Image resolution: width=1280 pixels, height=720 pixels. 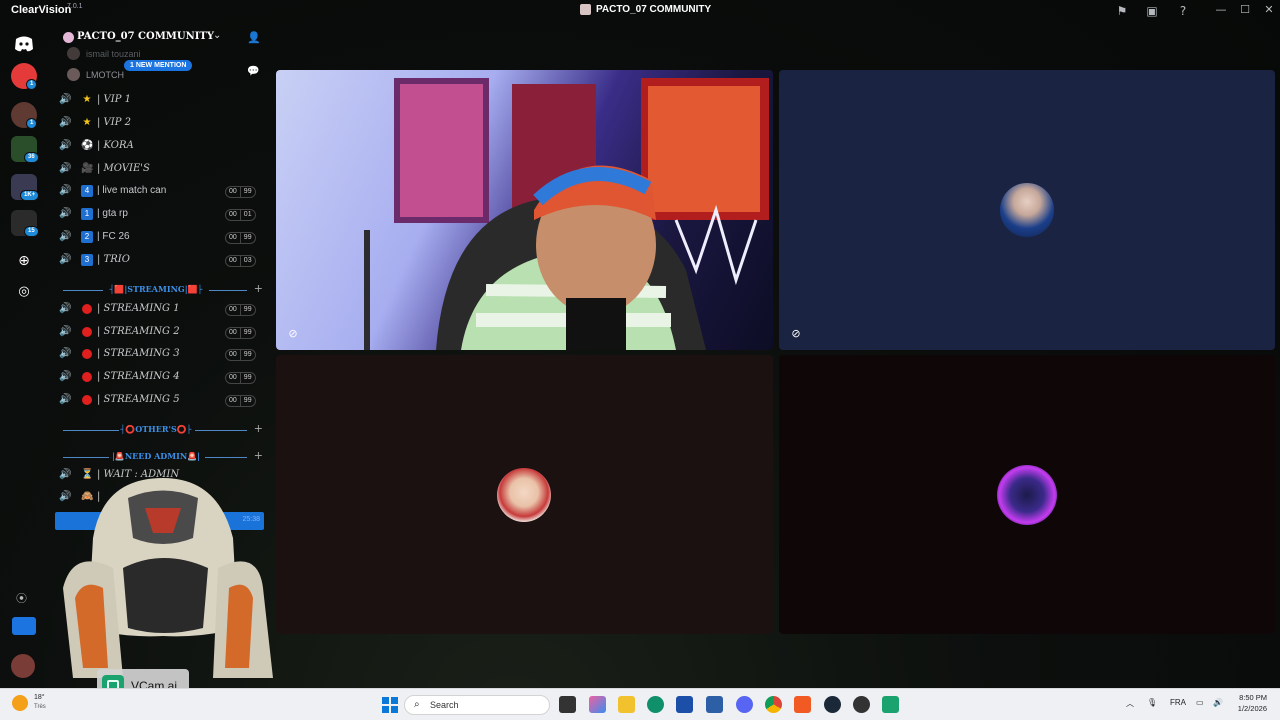 I want to click on number-2-icon: 2, so click(x=87, y=237).